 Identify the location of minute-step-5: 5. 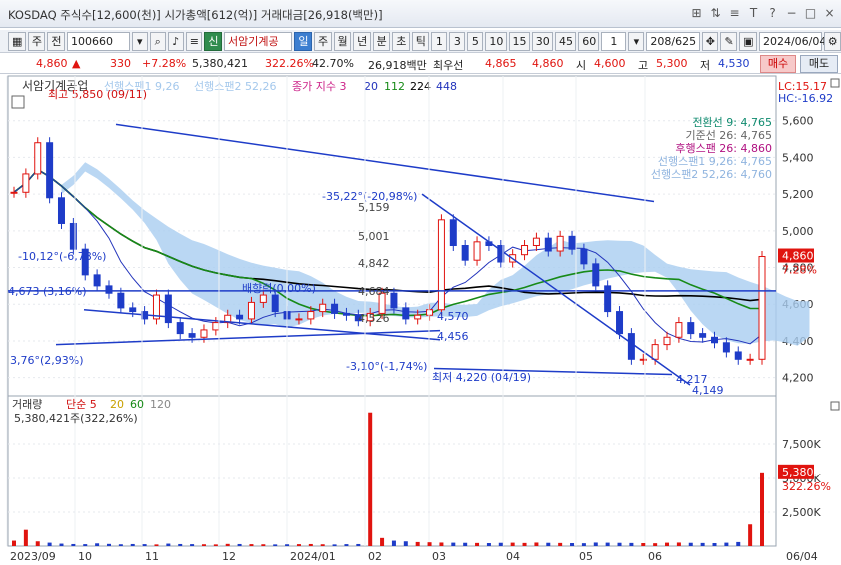
(475, 41).